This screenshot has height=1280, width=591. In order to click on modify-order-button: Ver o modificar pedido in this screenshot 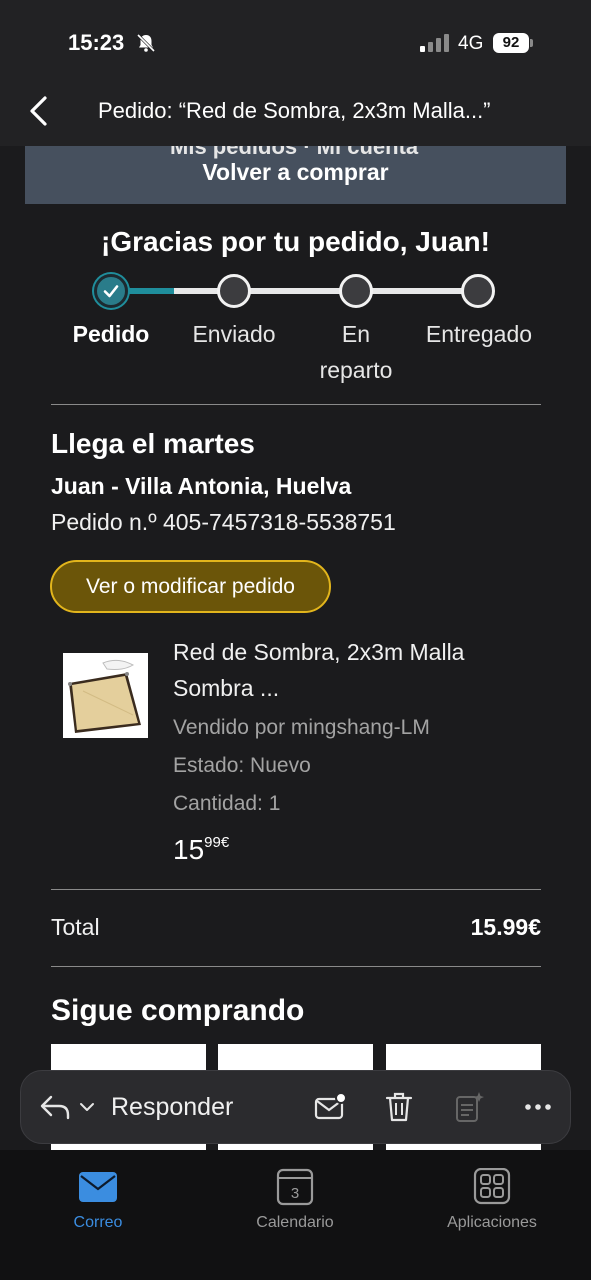, I will do `click(190, 586)`.